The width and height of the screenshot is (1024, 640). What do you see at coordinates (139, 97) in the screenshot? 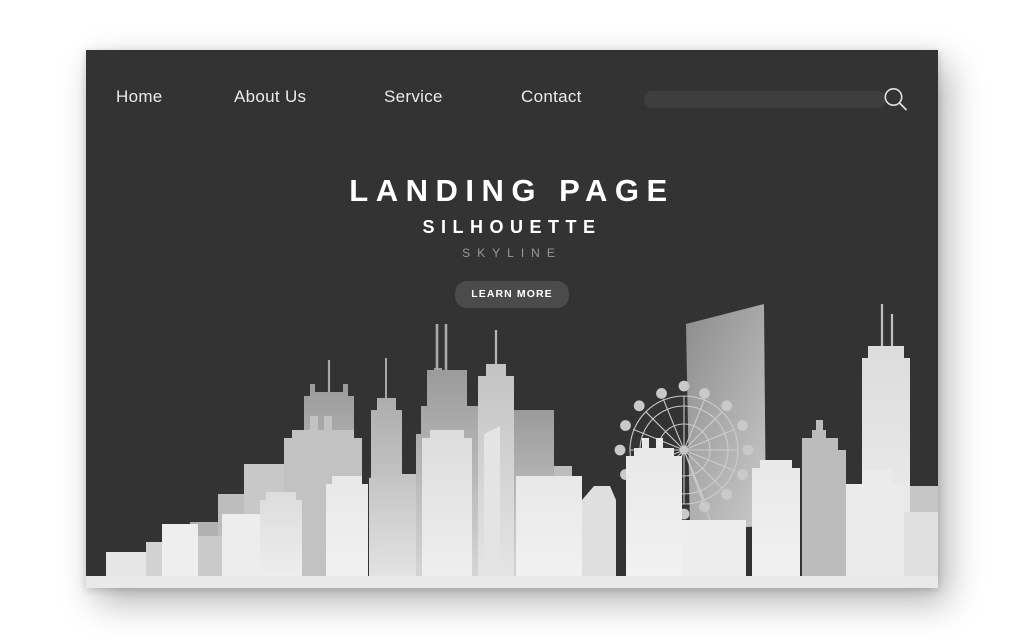
I see `nav-item-home: Home` at bounding box center [139, 97].